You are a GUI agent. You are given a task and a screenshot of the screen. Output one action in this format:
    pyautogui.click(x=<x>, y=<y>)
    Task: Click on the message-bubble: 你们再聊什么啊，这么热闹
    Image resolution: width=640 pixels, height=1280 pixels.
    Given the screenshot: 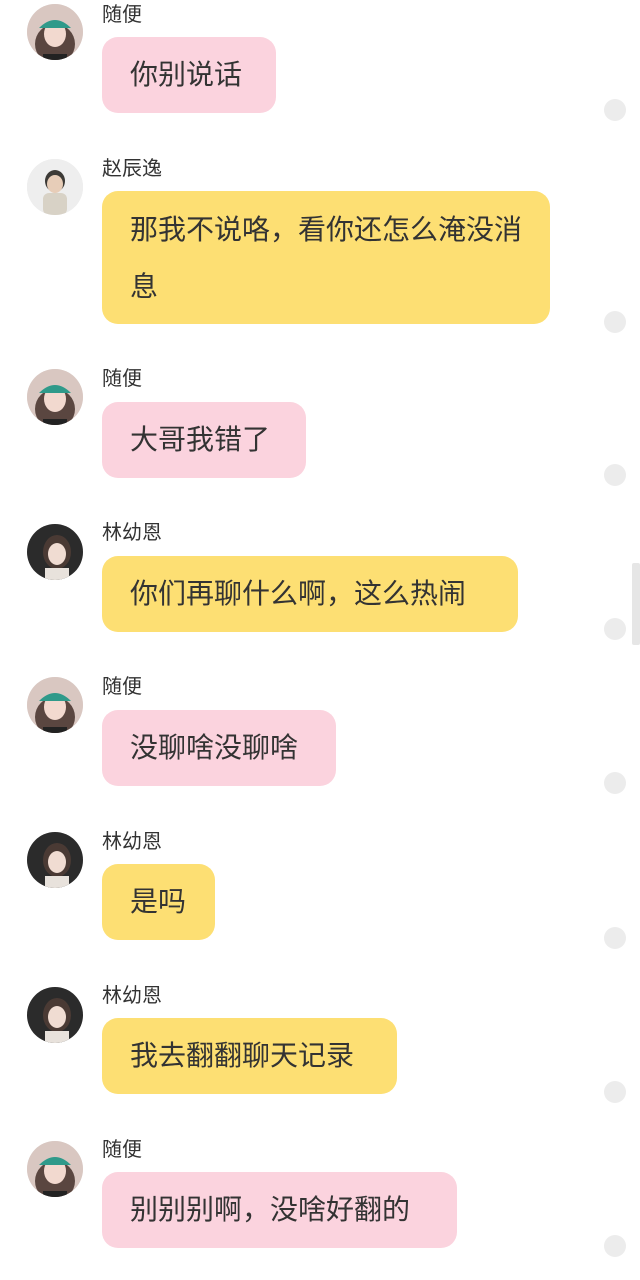 What is the action you would take?
    pyautogui.click(x=310, y=594)
    